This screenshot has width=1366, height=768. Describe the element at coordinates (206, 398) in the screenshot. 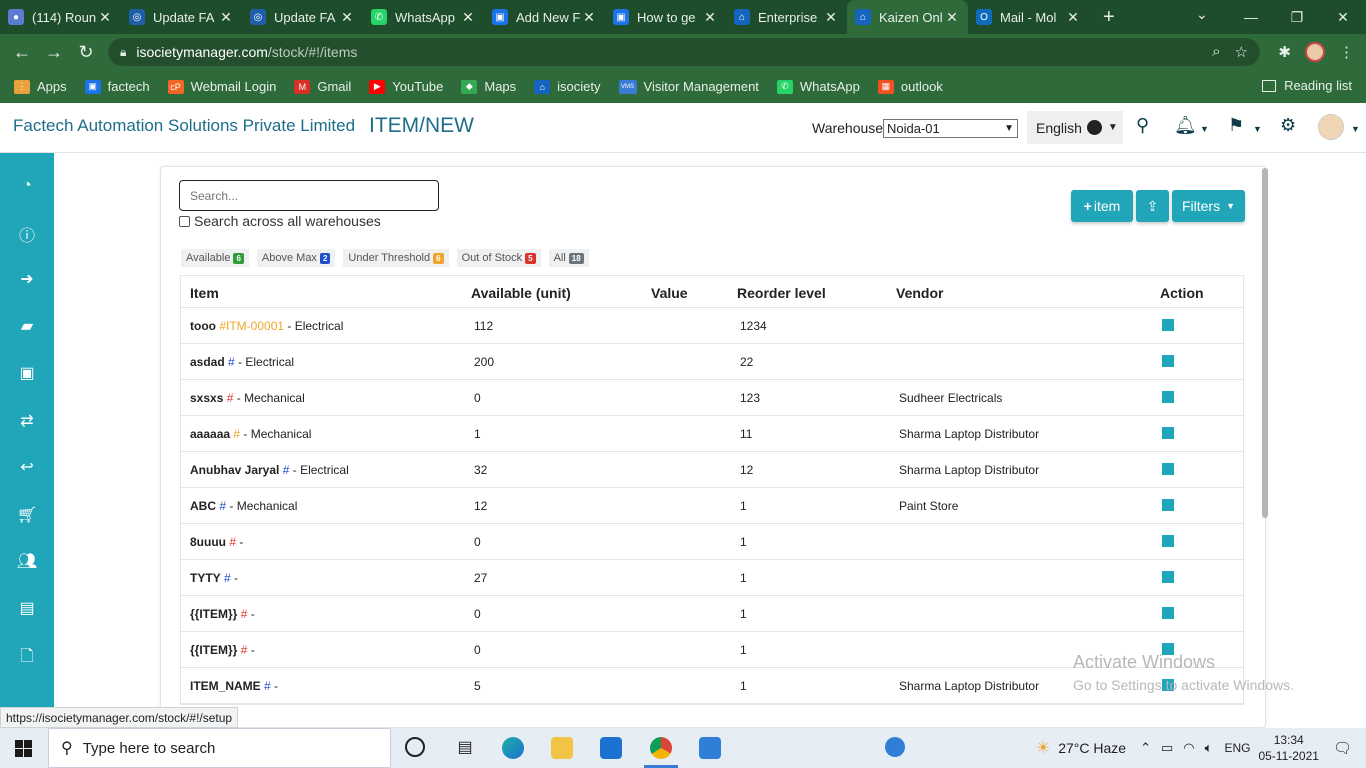

I see `item-name: sxsxs` at that location.